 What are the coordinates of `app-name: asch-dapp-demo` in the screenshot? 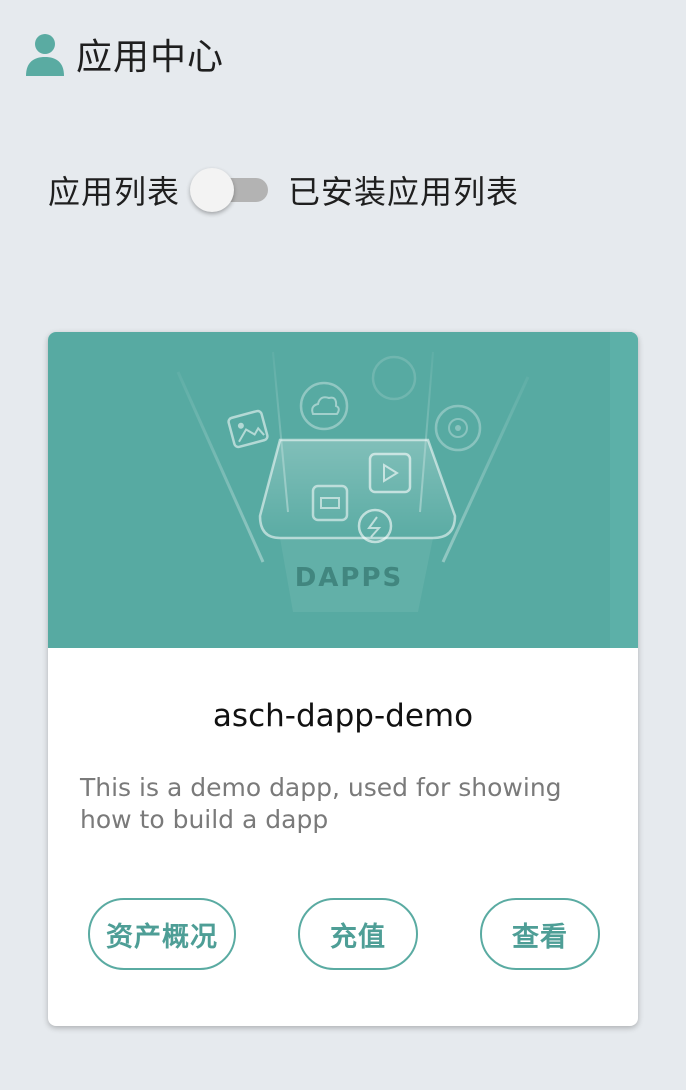 It's located at (343, 716).